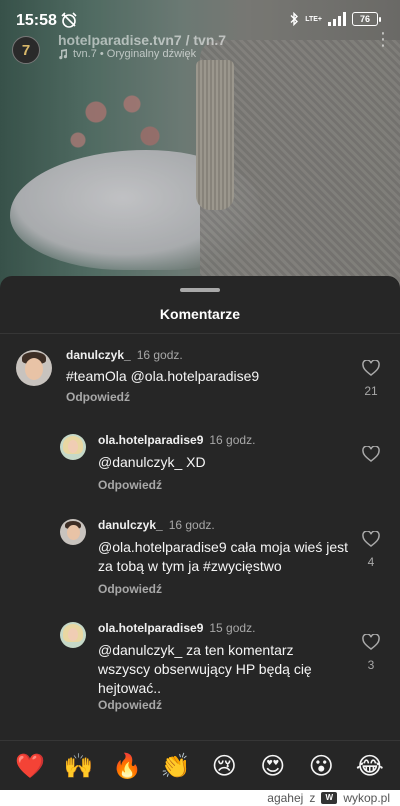 This screenshot has width=400, height=806. I want to click on emoji-fire-button: 🔥, so click(127, 766).